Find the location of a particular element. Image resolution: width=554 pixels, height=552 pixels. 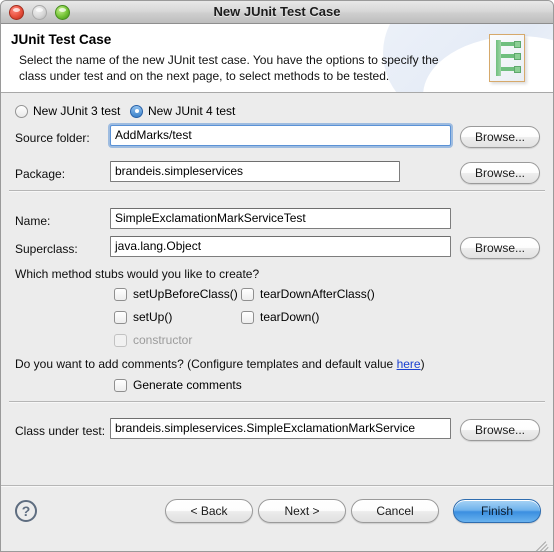

checkbox-teardownafterclass-label: tearDownAfterClass() is located at coordinates (317, 294).